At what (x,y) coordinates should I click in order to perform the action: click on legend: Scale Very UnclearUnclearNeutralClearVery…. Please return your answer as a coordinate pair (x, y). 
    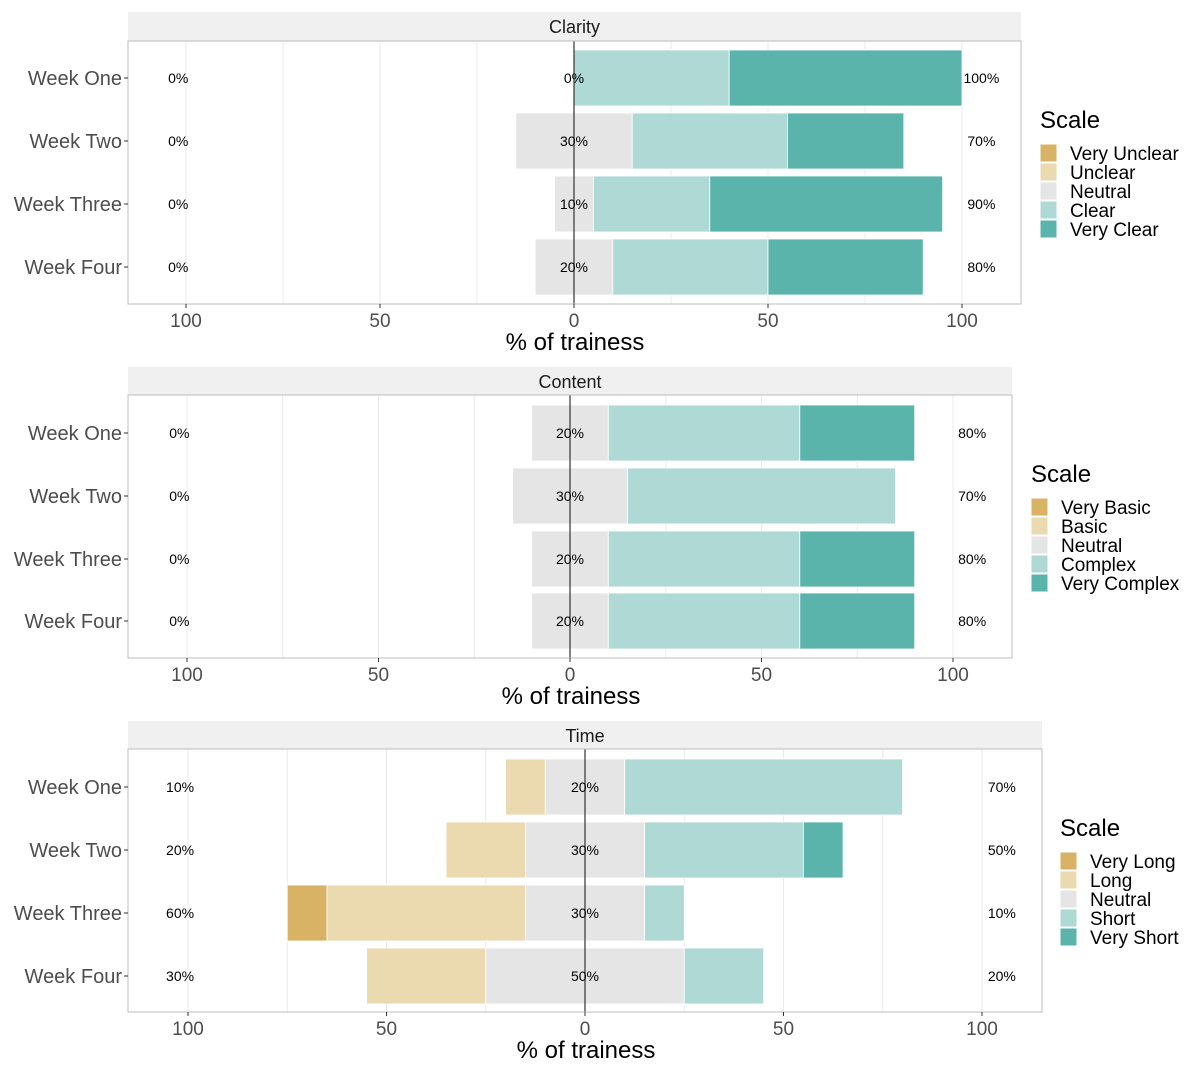
    Looking at the image, I should click on (1109, 174).